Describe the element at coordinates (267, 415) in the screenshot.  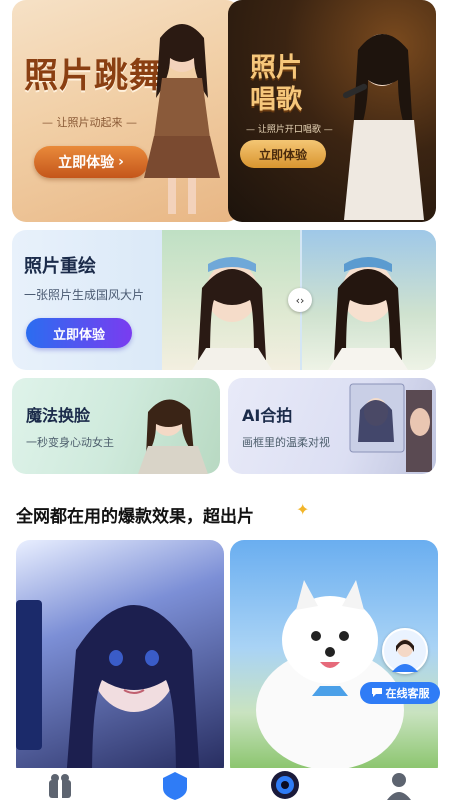
I see `ai-photo-title: AI合拍` at that location.